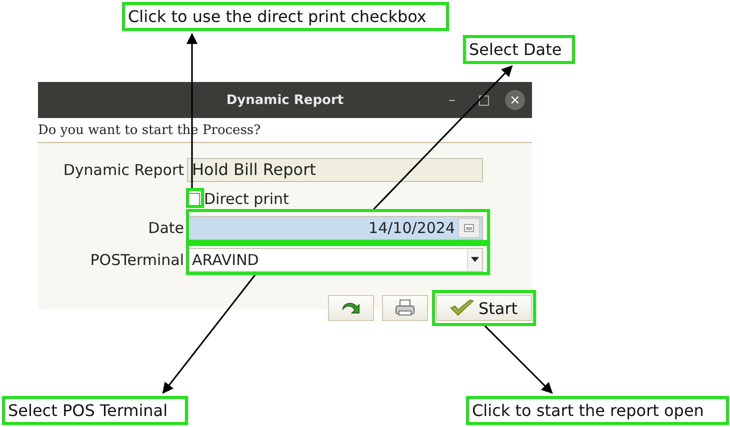 The width and height of the screenshot is (730, 427). Describe the element at coordinates (335, 228) in the screenshot. I see `date-field: 14/10/2024` at that location.